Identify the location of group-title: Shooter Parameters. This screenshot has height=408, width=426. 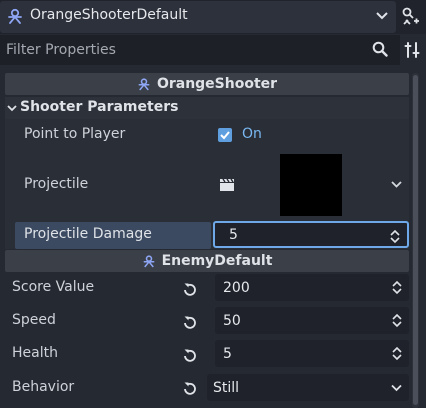
(99, 107).